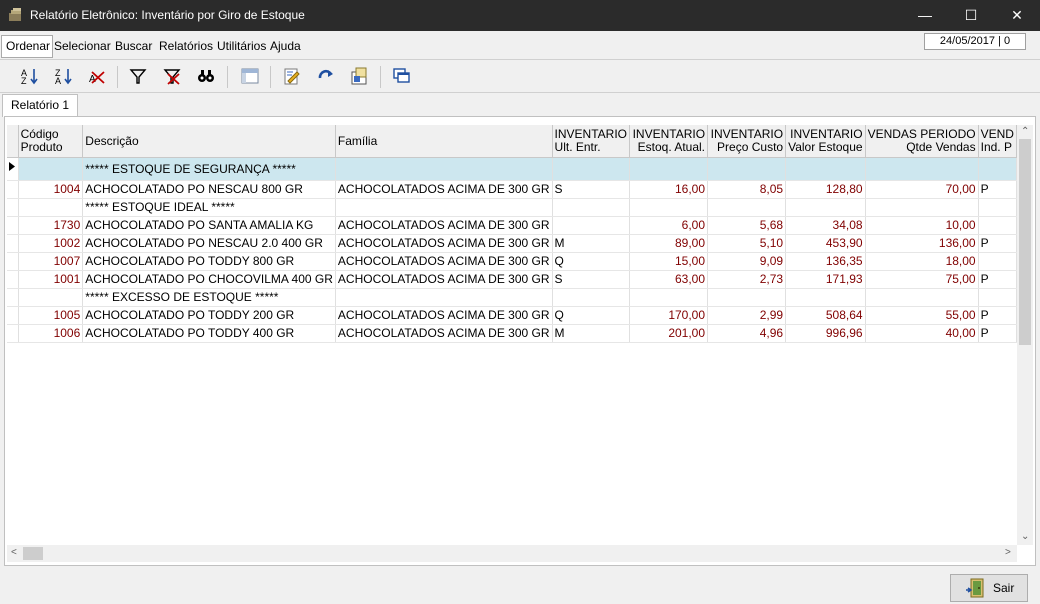  What do you see at coordinates (922, 315) in the screenshot?
I see `cell-qtde-vendas: 55,00` at bounding box center [922, 315].